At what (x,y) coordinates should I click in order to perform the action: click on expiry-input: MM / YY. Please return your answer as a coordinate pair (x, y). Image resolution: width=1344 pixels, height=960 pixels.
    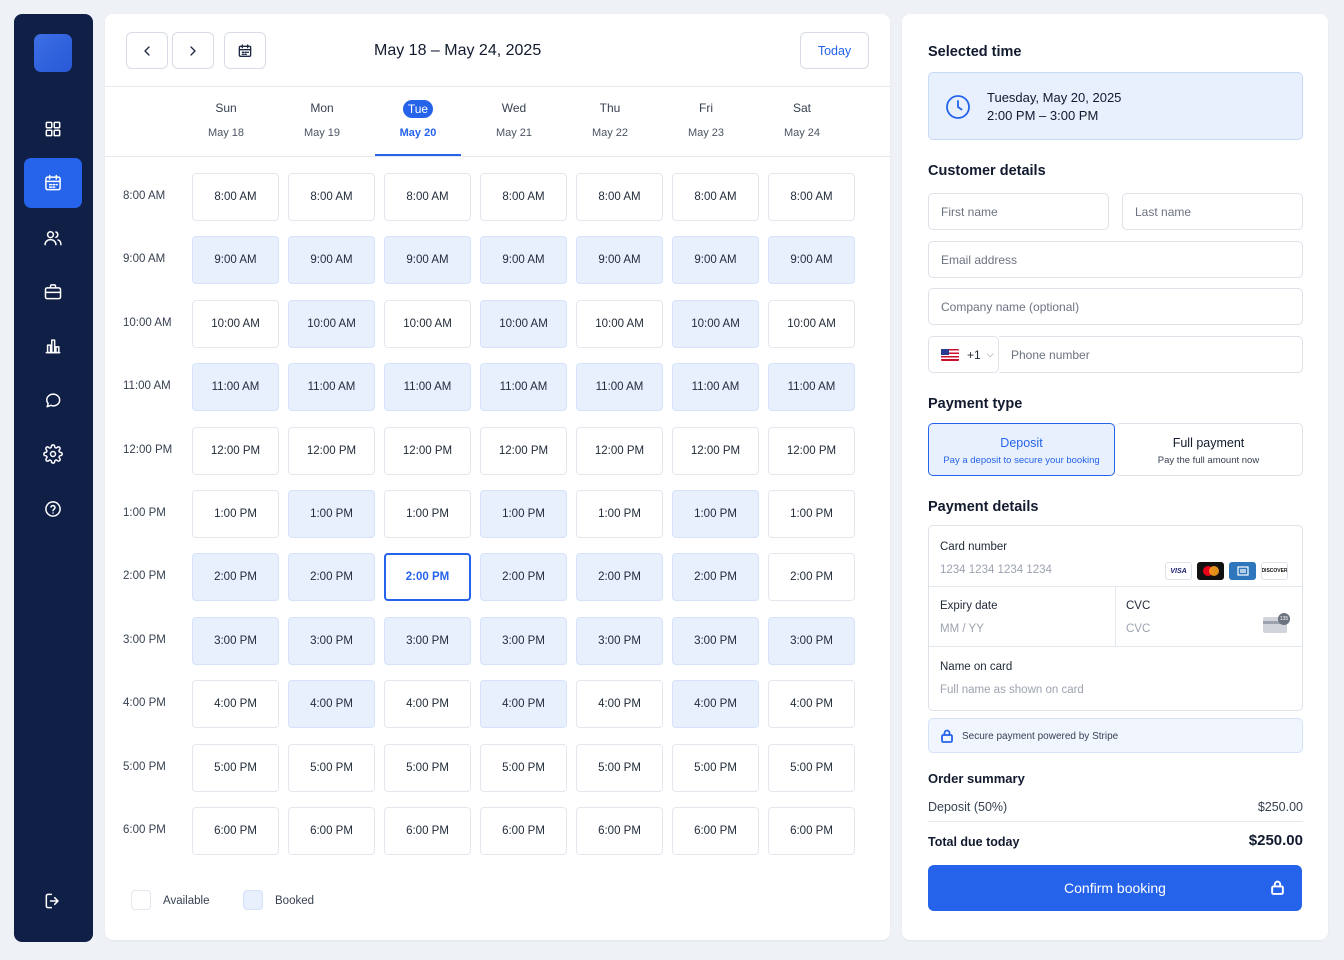
    Looking at the image, I should click on (962, 629).